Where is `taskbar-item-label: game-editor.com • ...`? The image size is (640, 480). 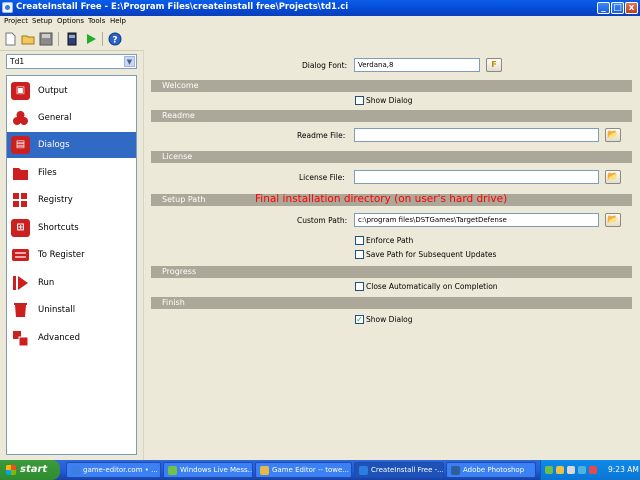 taskbar-item-label: game-editor.com • ... is located at coordinates (120, 470).